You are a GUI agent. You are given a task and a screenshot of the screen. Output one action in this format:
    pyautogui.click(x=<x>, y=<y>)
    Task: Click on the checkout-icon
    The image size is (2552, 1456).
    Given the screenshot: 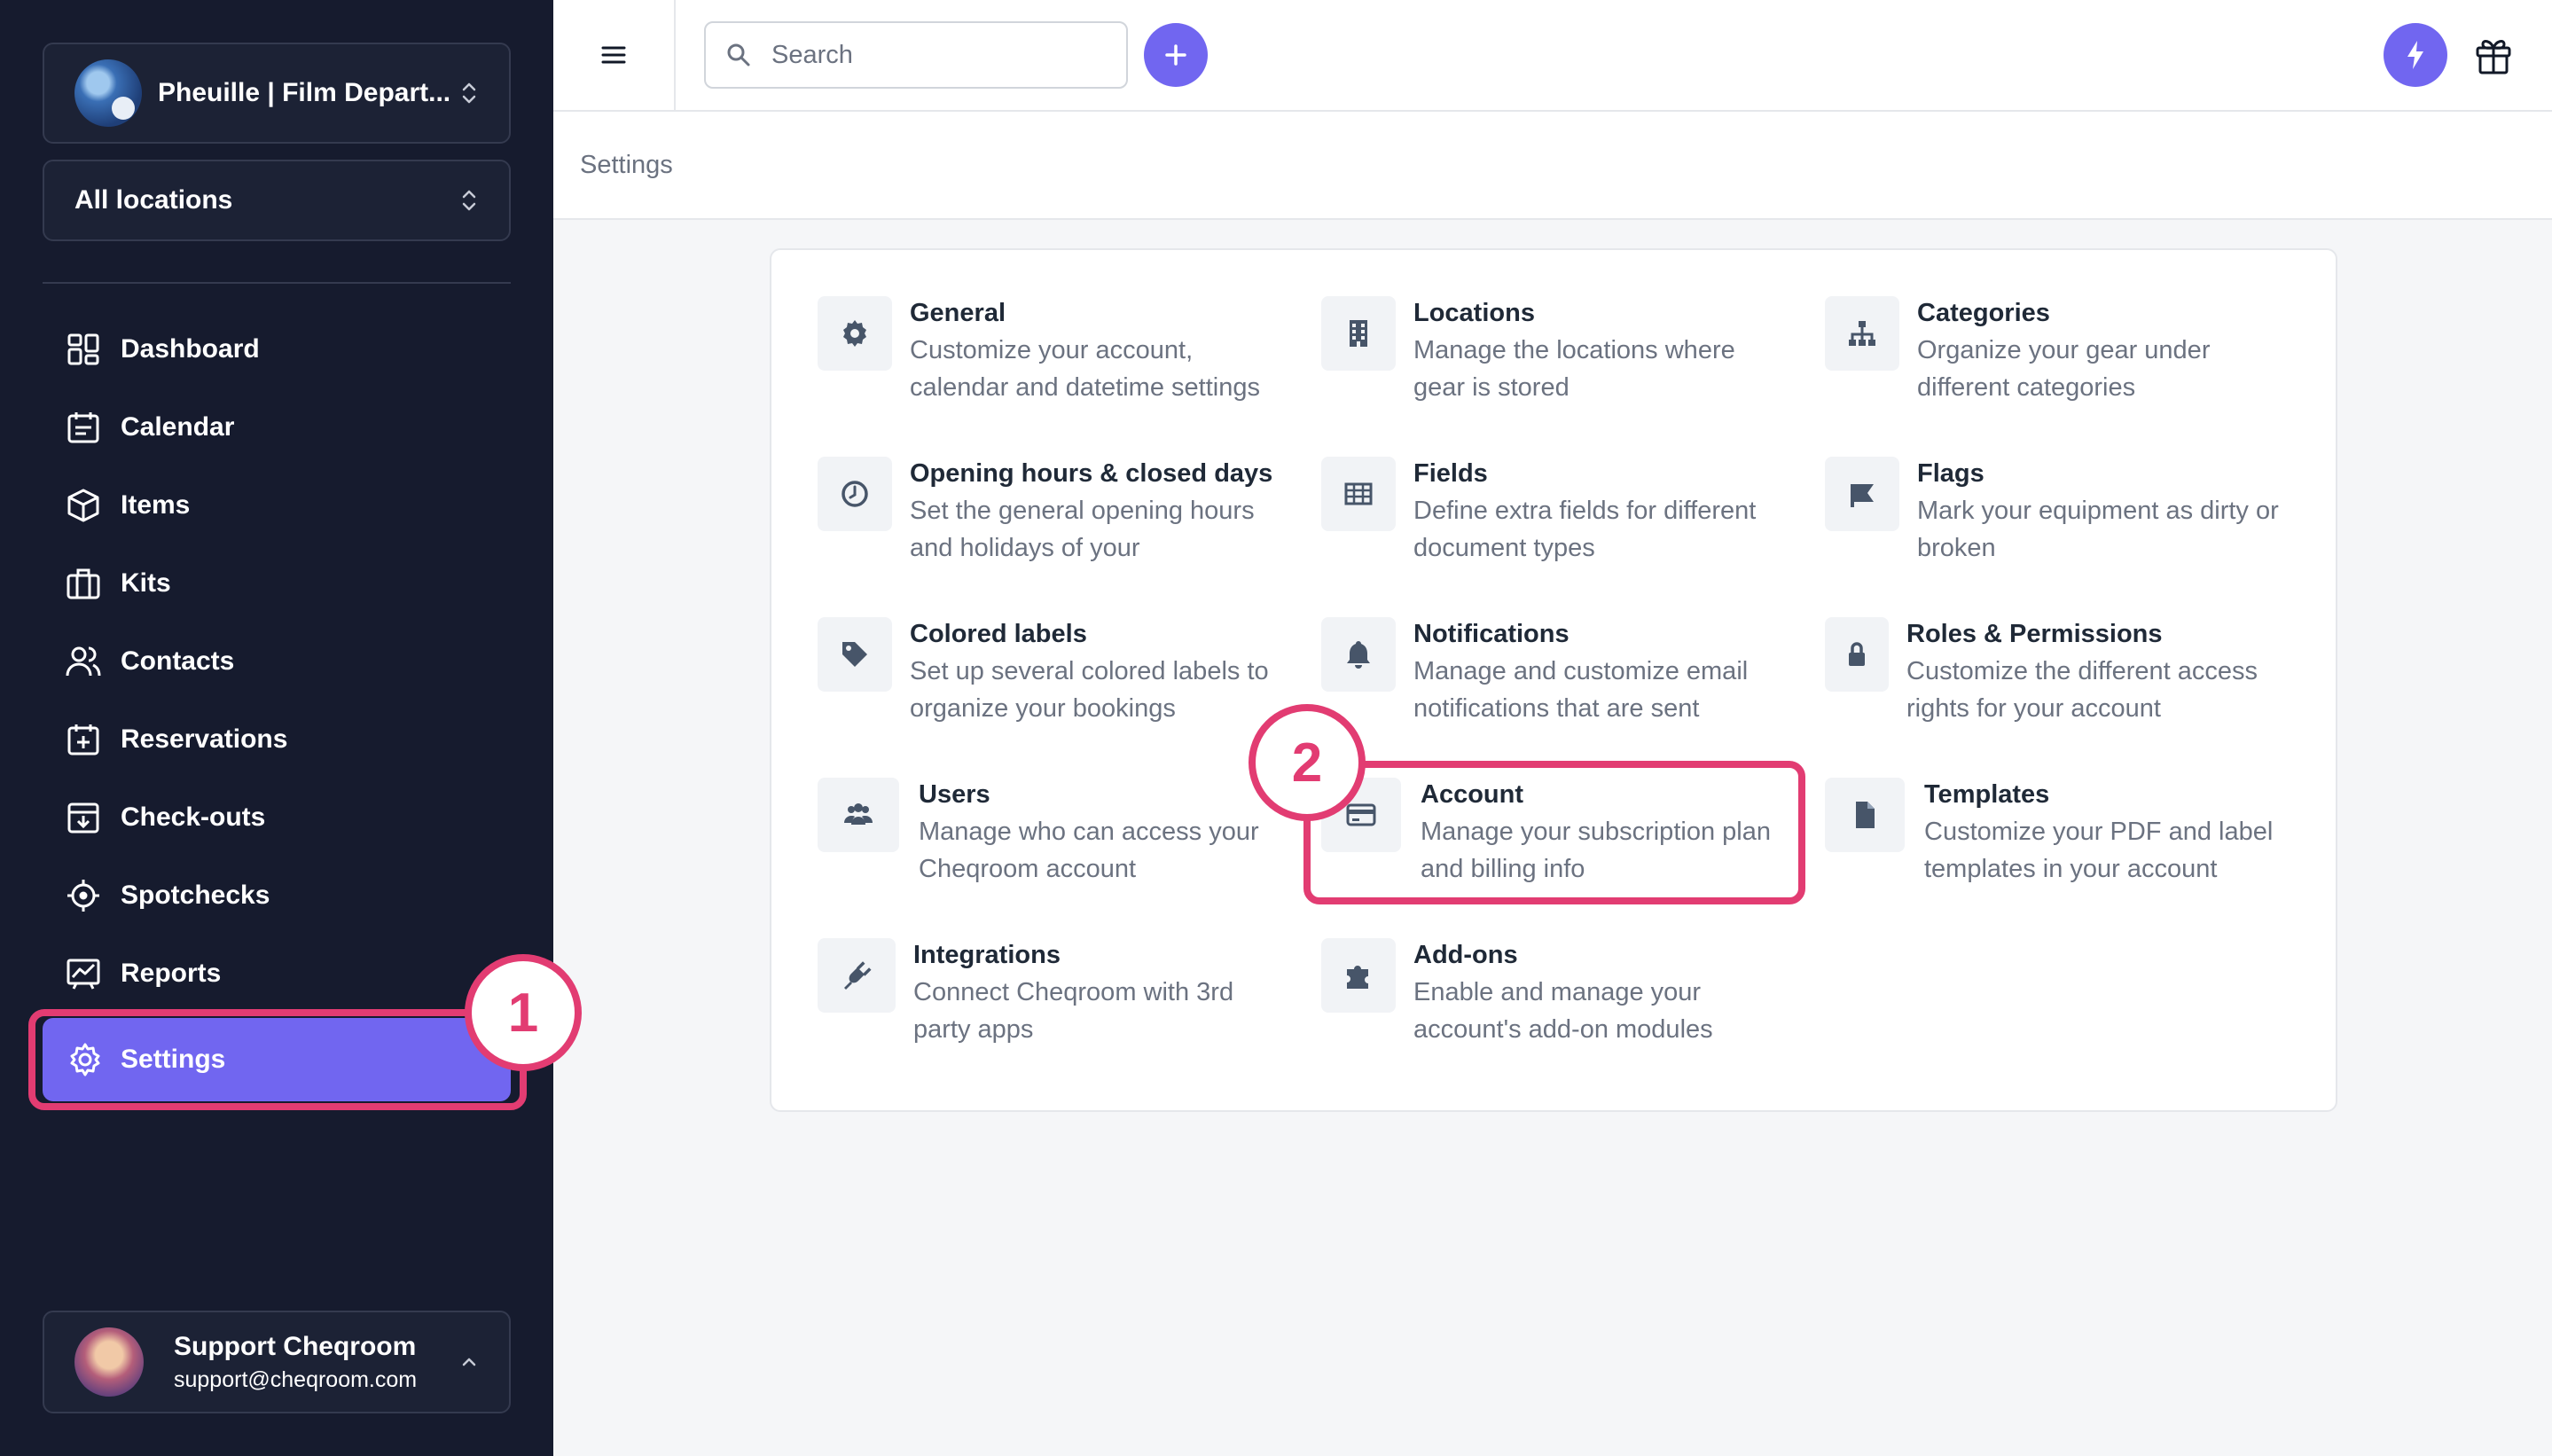 What is the action you would take?
    pyautogui.click(x=83, y=818)
    